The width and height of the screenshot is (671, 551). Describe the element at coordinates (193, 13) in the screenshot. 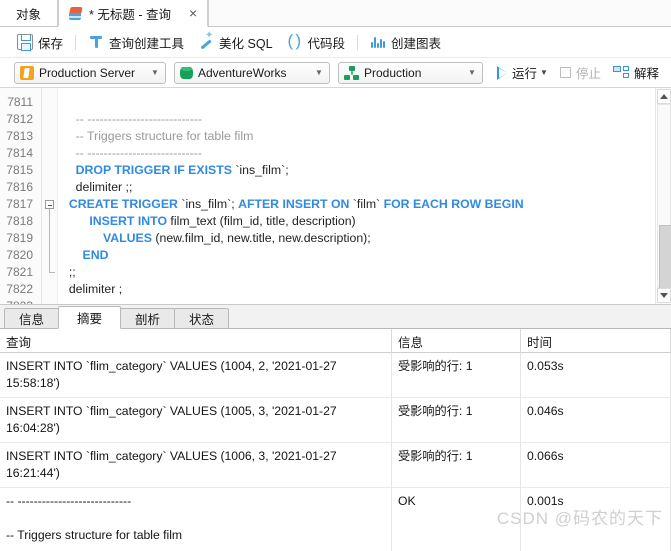

I see `close-icon: ×` at that location.